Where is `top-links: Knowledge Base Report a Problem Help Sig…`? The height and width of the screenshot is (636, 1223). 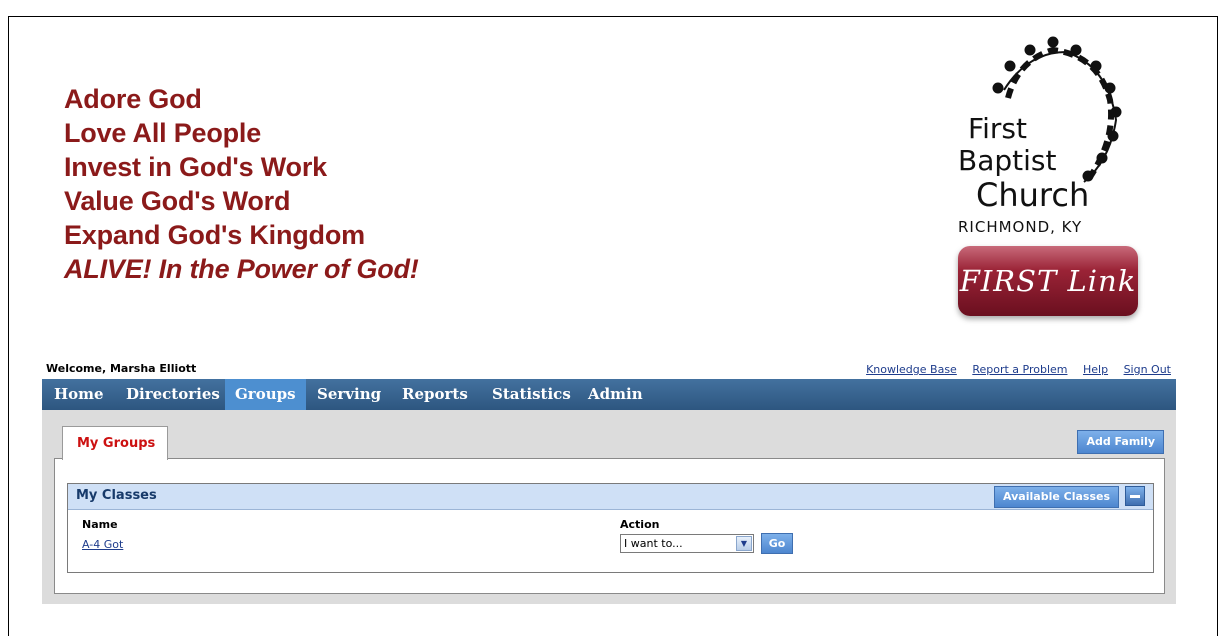 top-links: Knowledge Base Report a Problem Help Sig… is located at coordinates (1012, 369).